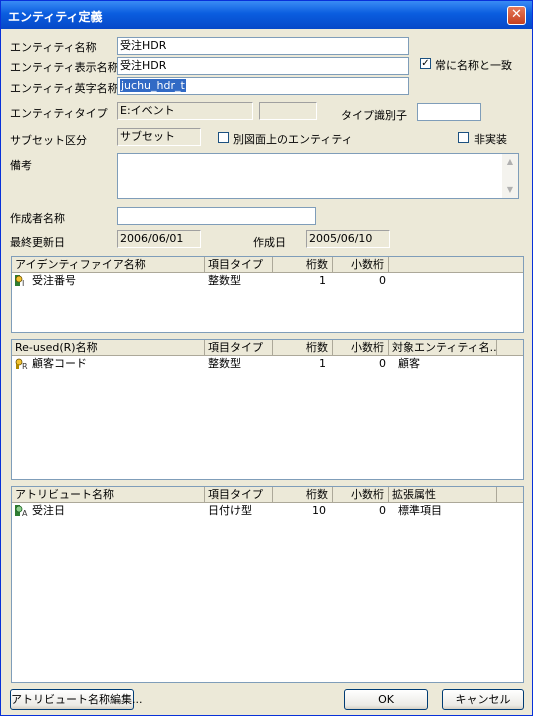 This screenshot has width=533, height=716. I want to click on entity-type-extra-field, so click(288, 111).